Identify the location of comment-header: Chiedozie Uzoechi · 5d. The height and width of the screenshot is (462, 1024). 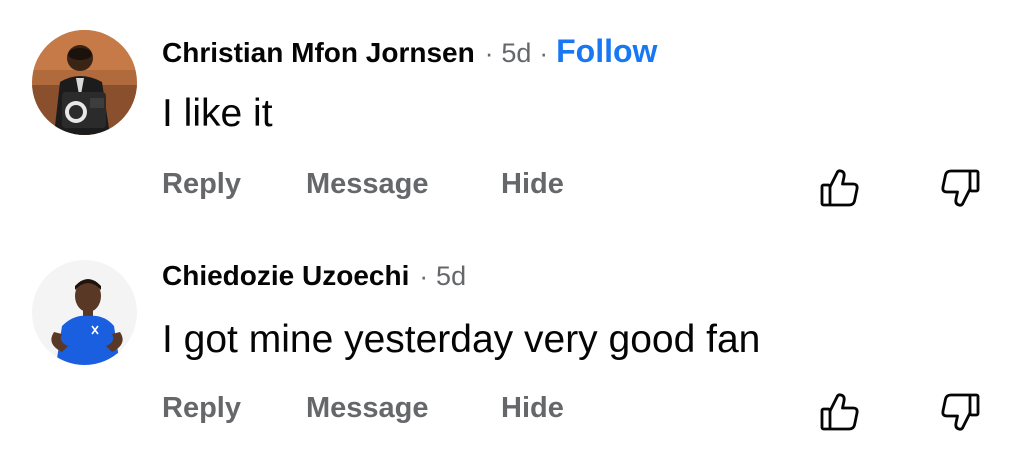
(314, 276).